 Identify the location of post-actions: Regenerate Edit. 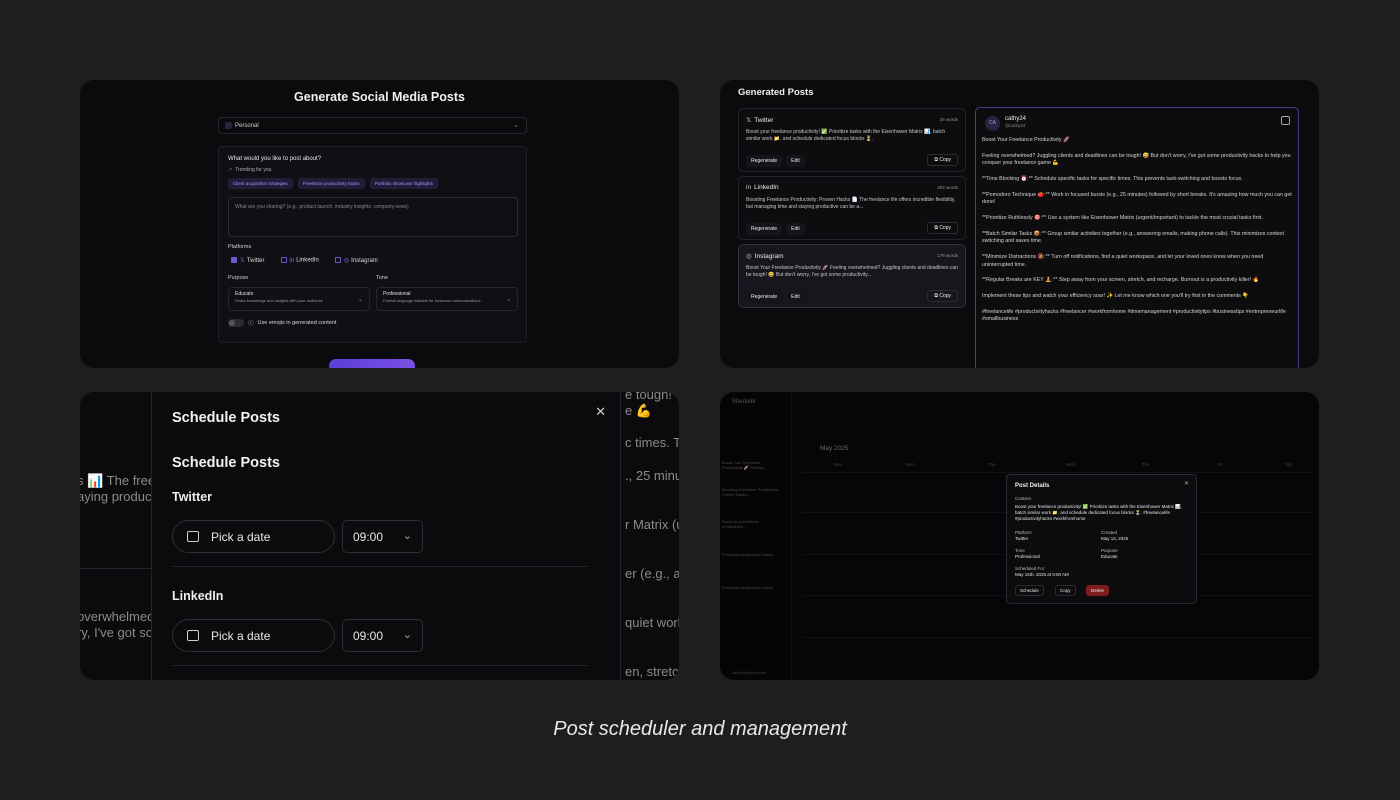
(775, 161).